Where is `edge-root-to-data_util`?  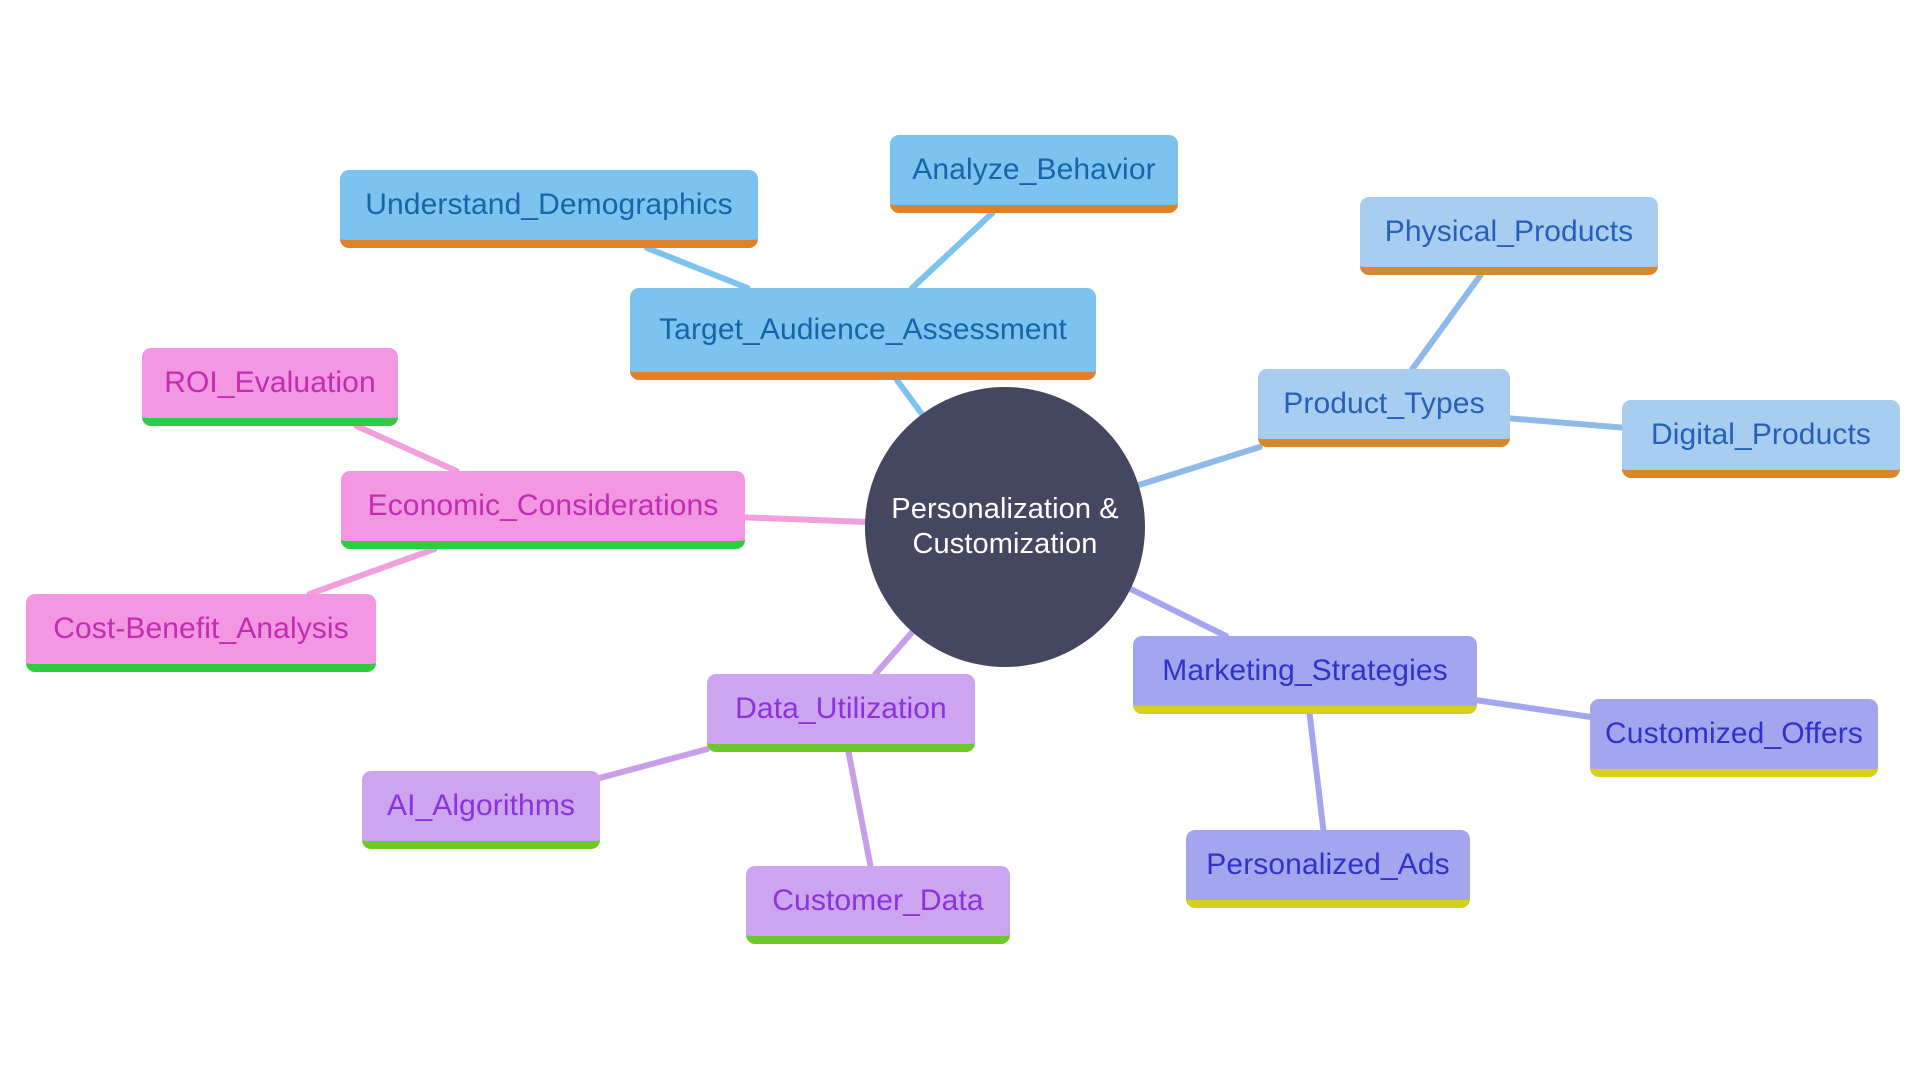 edge-root-to-data_util is located at coordinates (894, 653).